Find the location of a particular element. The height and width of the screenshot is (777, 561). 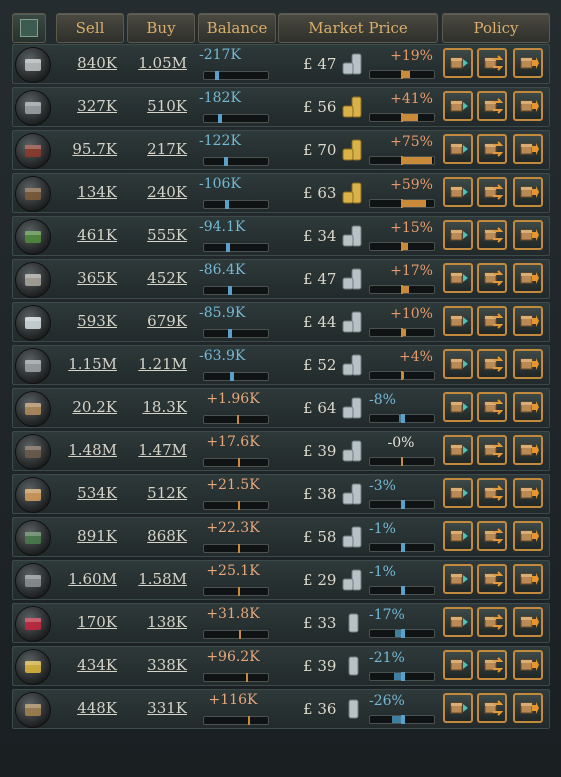

buy-value: 868K is located at coordinates (155, 536).